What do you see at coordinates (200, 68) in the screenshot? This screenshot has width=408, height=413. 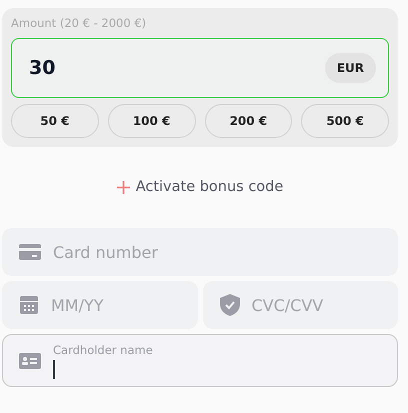 I see `amount-field: 30 EUR` at bounding box center [200, 68].